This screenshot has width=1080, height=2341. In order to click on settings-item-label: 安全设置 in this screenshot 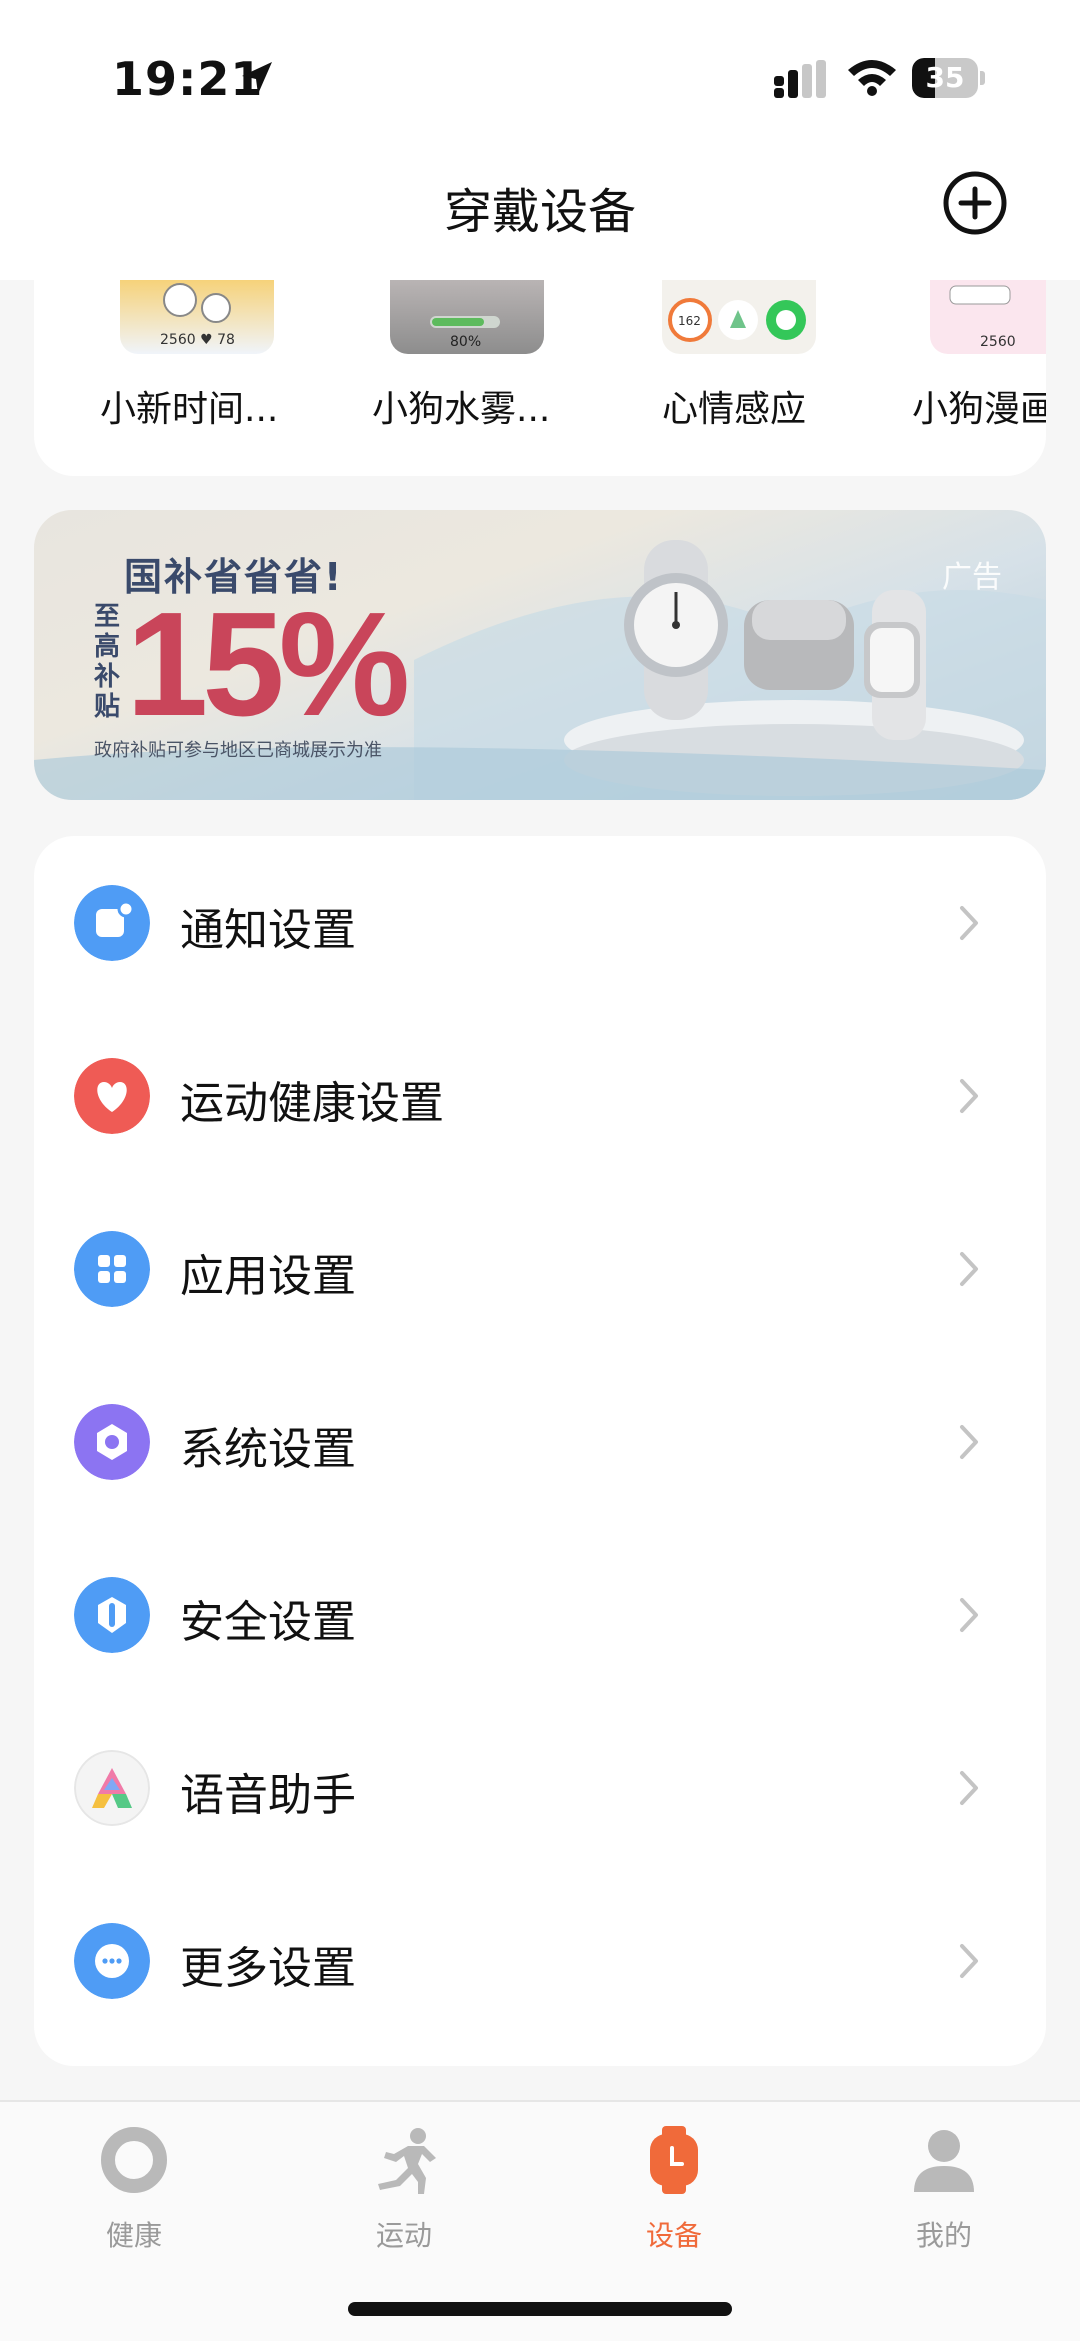, I will do `click(268, 1622)`.